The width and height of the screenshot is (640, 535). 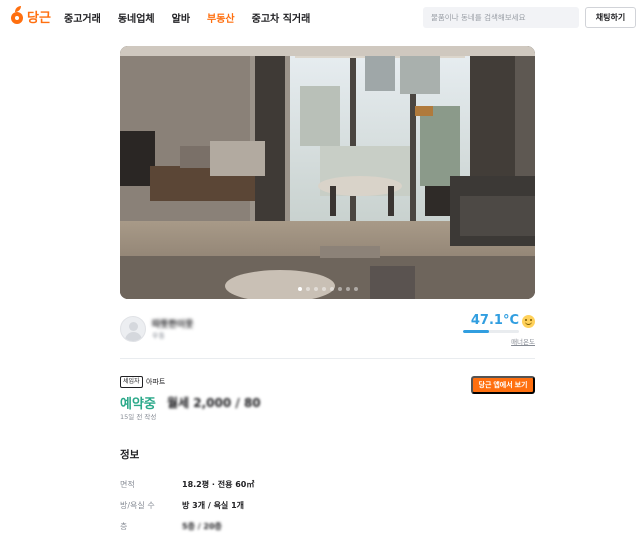 What do you see at coordinates (528, 321) in the screenshot?
I see `smile-face-icon` at bounding box center [528, 321].